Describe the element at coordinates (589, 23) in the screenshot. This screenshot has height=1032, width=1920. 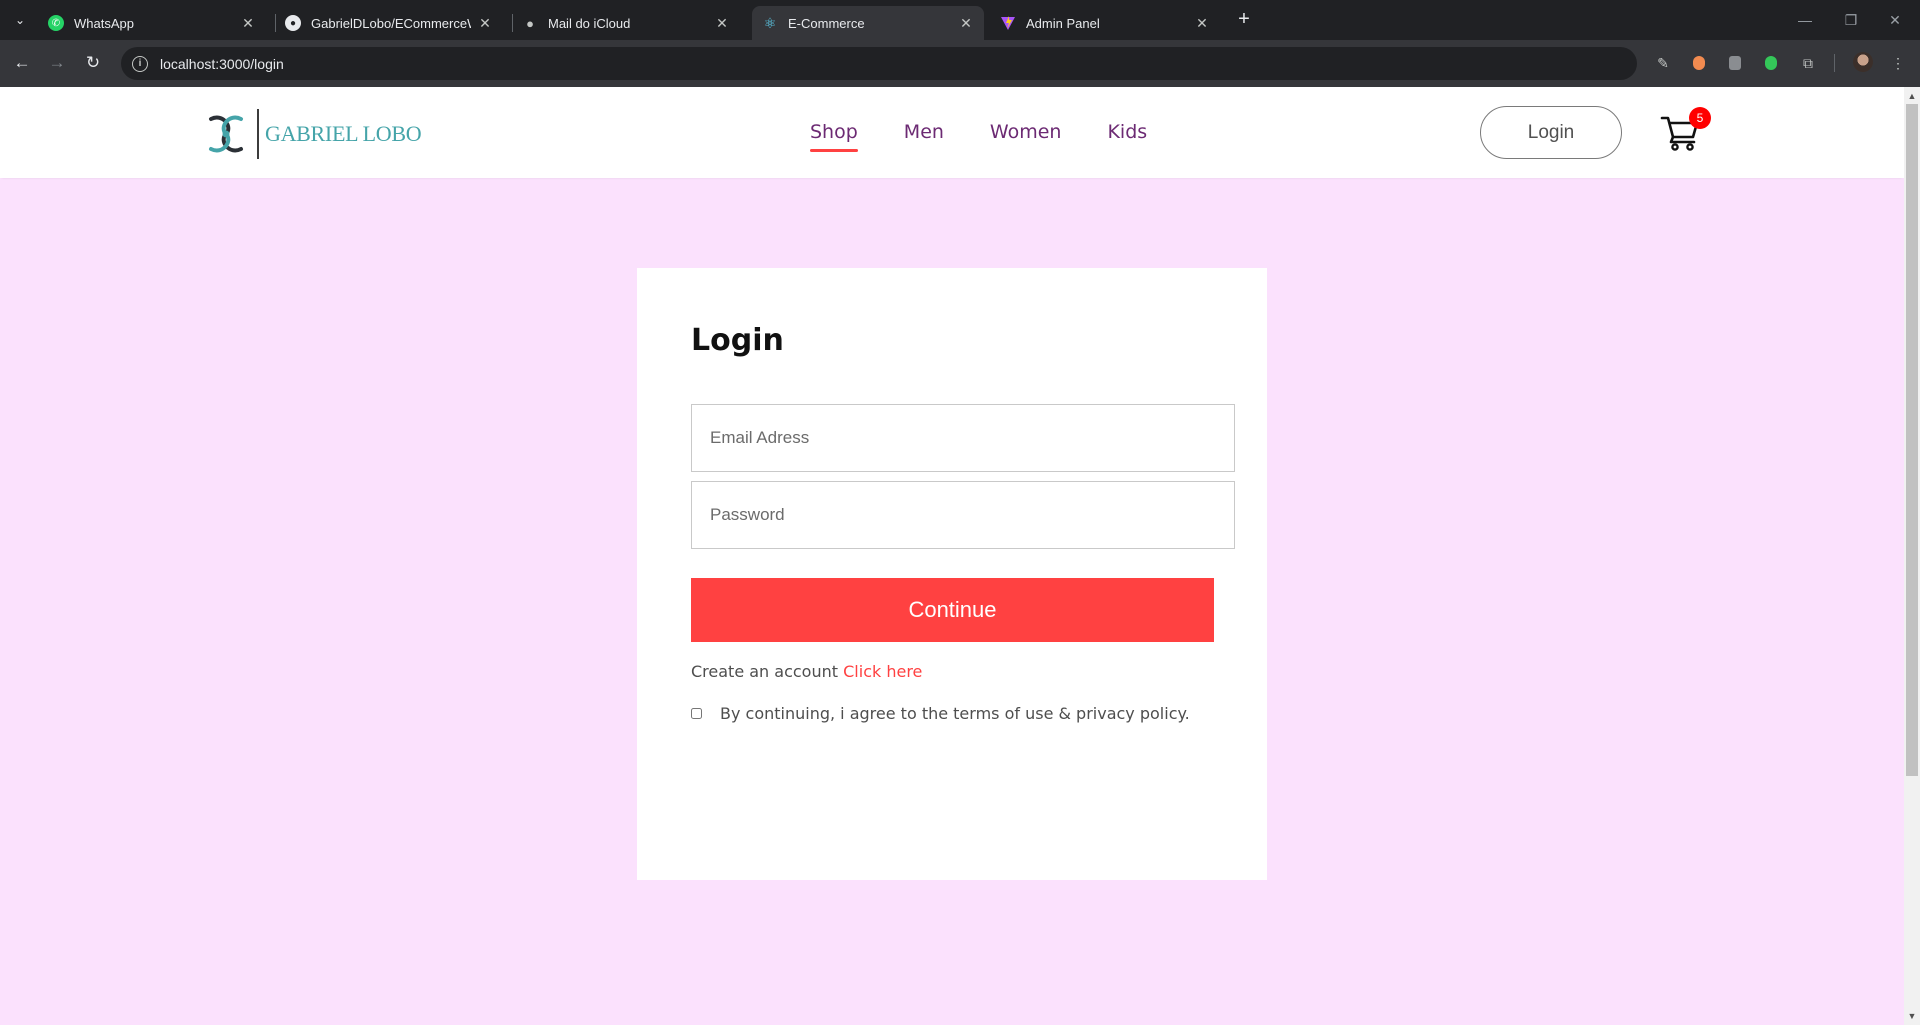
I see `tab-title: Mail do iCloud` at that location.